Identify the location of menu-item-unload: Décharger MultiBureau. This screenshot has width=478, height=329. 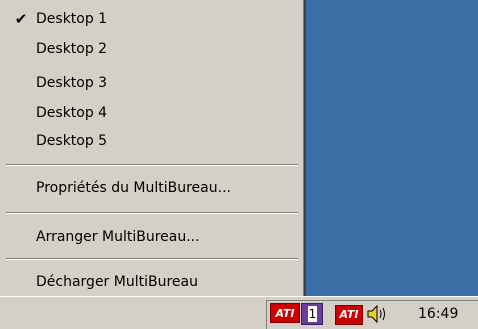
(150, 282).